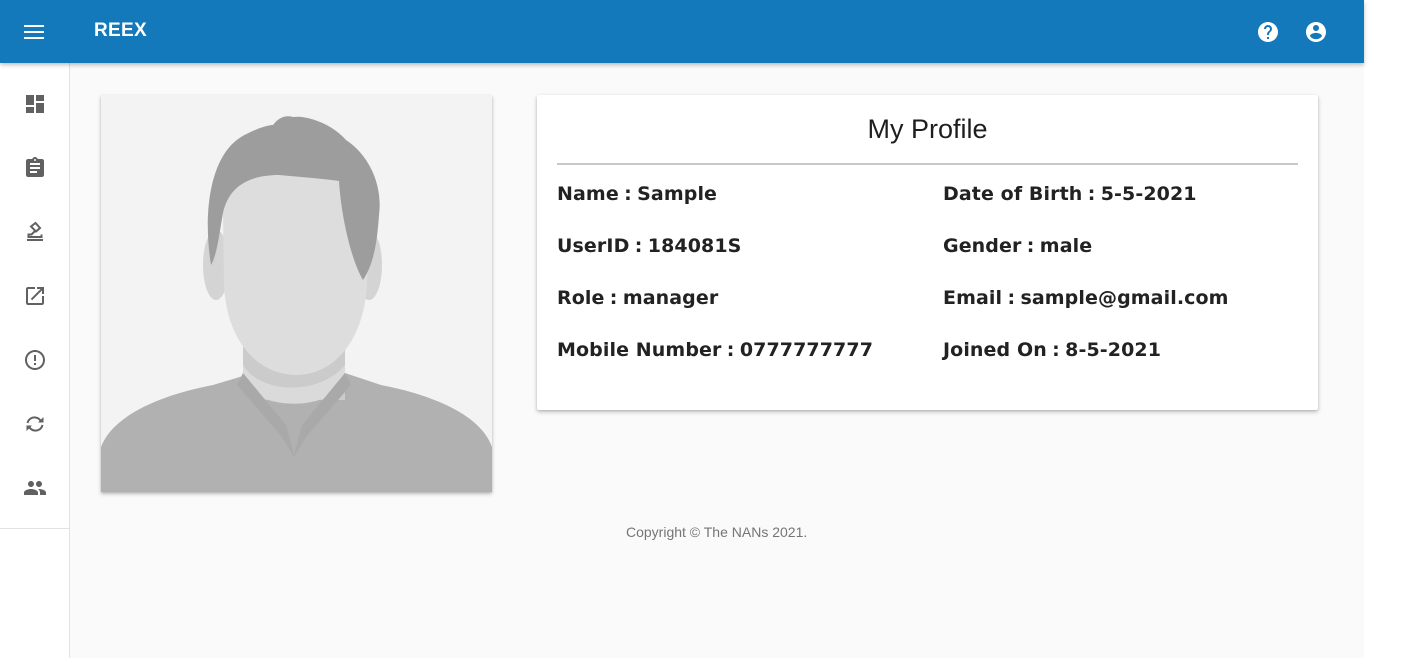  I want to click on field-joined: Joined On:8-5-2021, so click(1052, 350).